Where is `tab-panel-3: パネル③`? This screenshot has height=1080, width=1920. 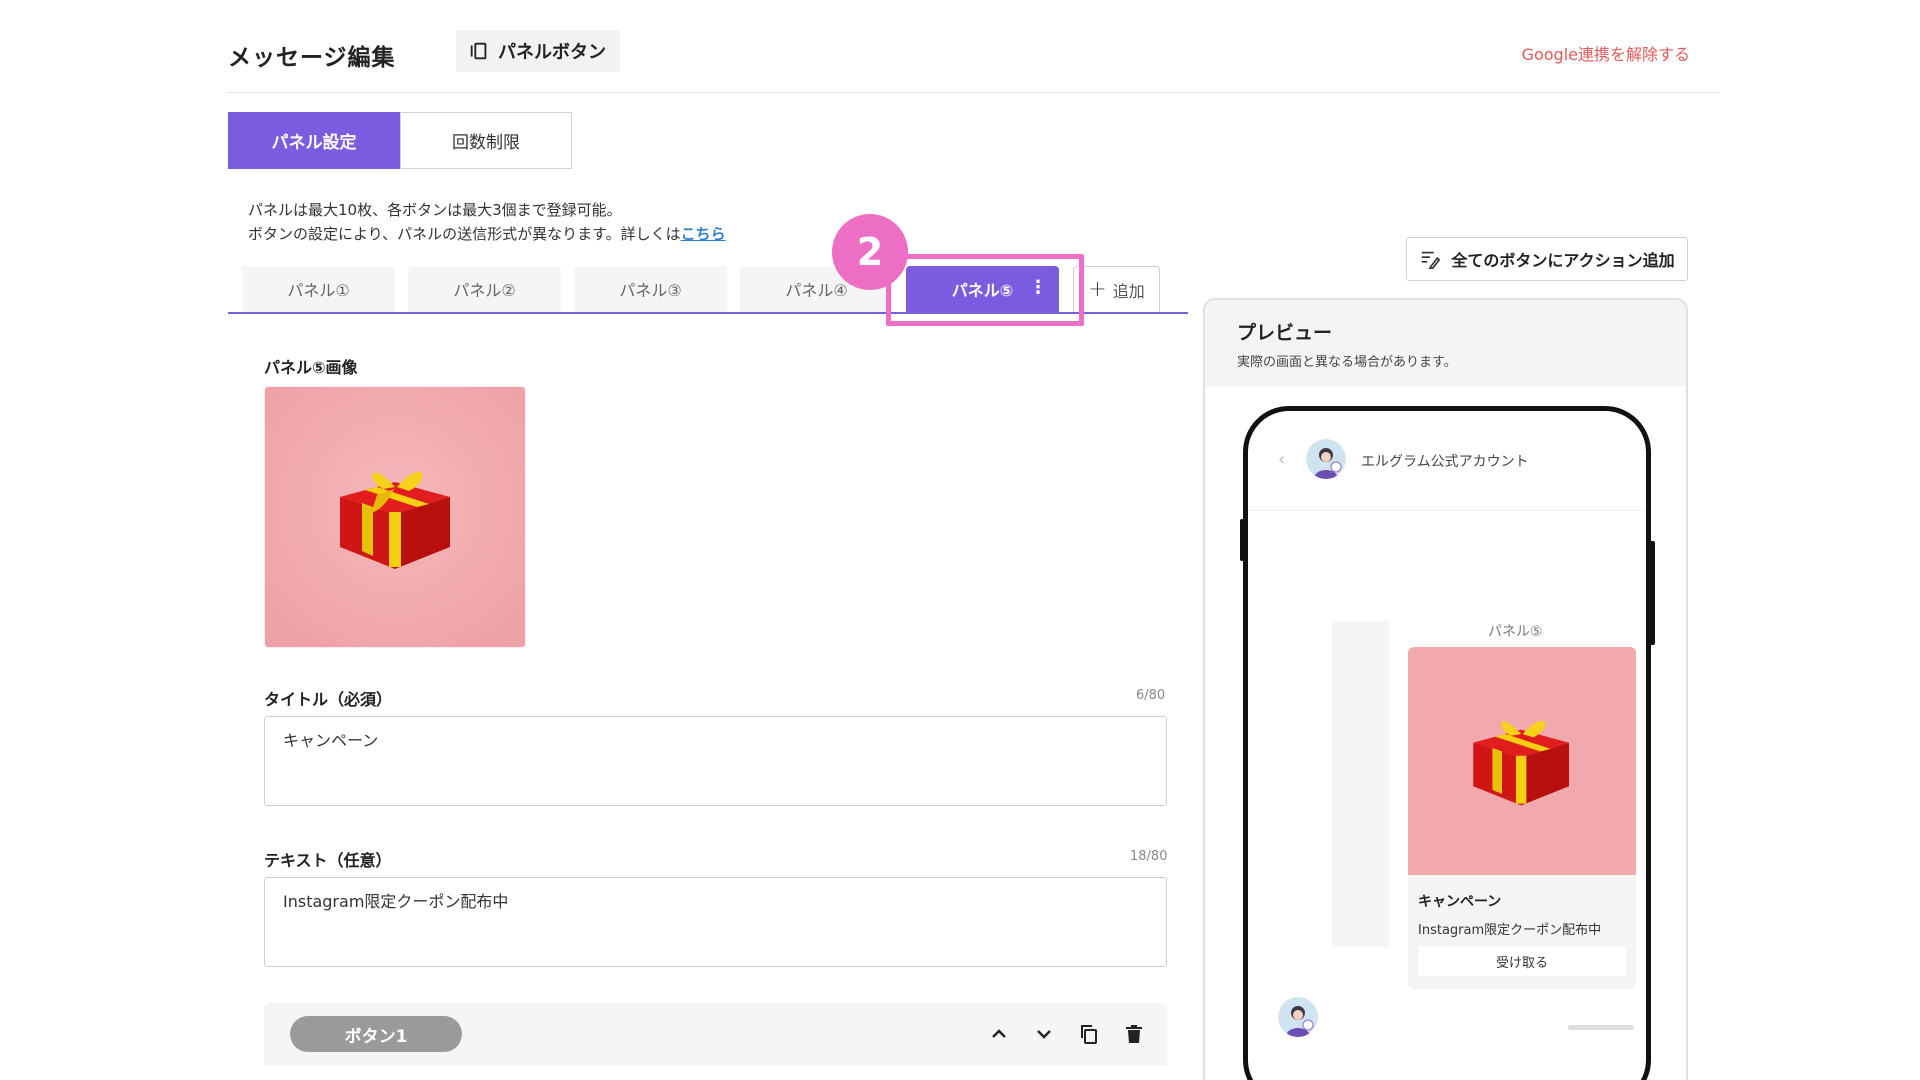 tab-panel-3: パネル③ is located at coordinates (650, 289).